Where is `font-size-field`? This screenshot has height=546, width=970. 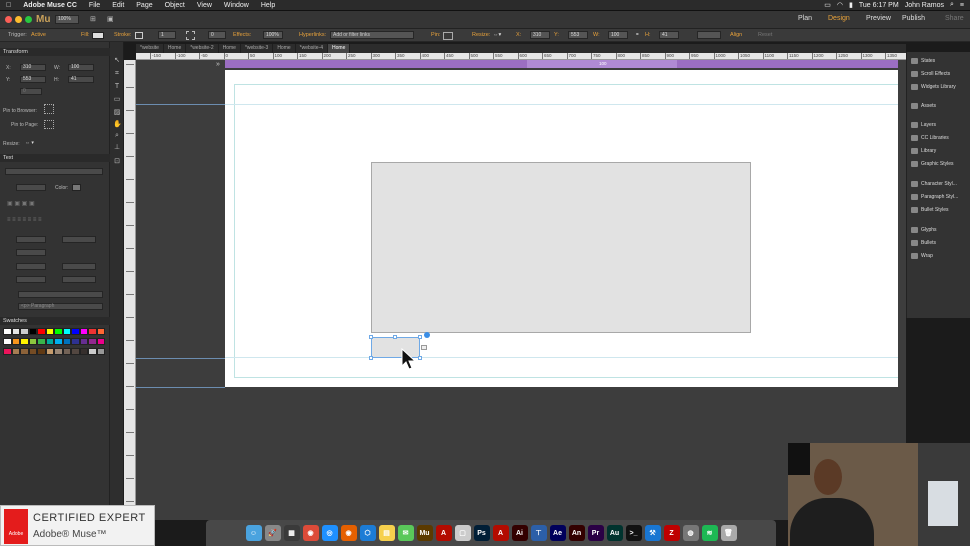 font-size-field is located at coordinates (31, 187).